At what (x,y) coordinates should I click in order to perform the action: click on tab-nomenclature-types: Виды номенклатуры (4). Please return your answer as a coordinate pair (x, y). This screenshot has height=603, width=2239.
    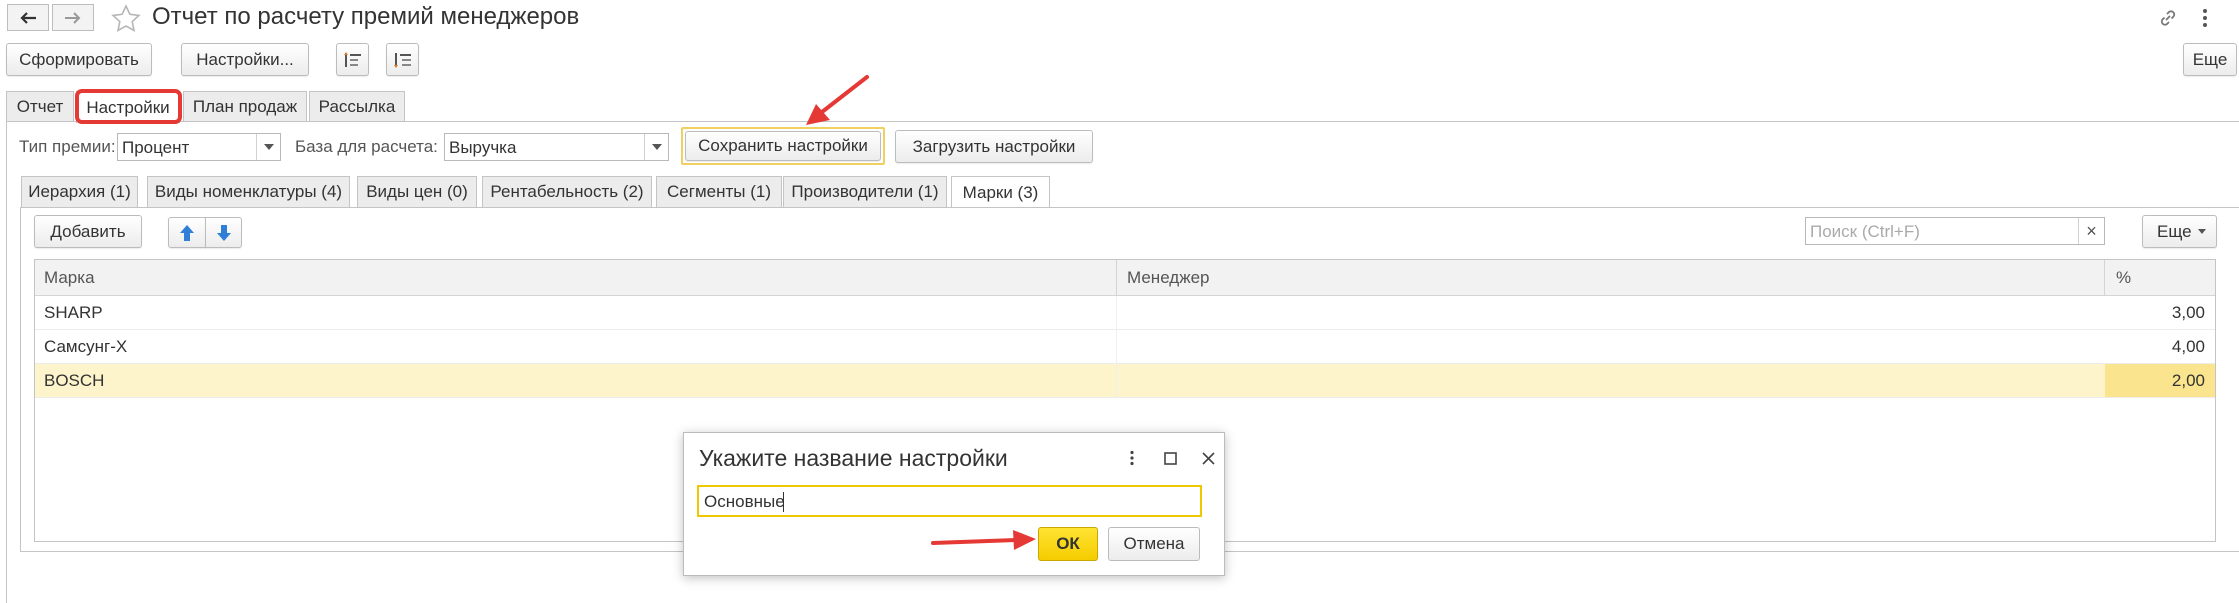
    Looking at the image, I should click on (248, 191).